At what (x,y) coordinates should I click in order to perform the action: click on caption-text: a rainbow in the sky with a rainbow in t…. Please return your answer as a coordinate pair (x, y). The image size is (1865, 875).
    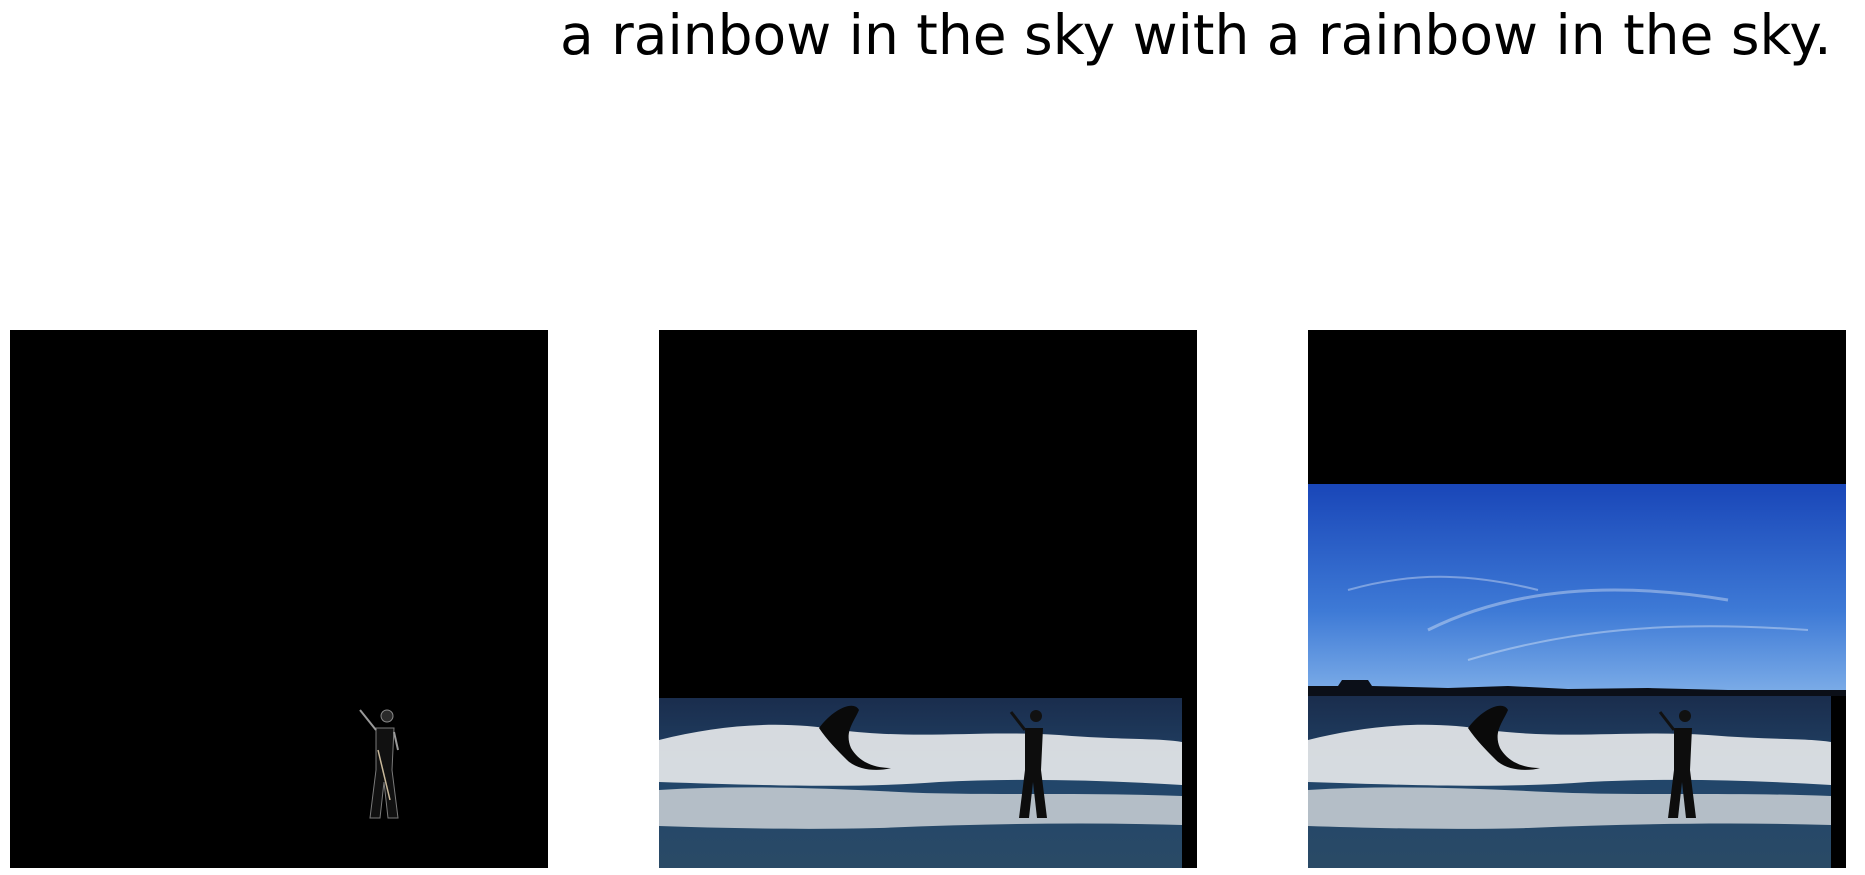
    Looking at the image, I should click on (1196, 35).